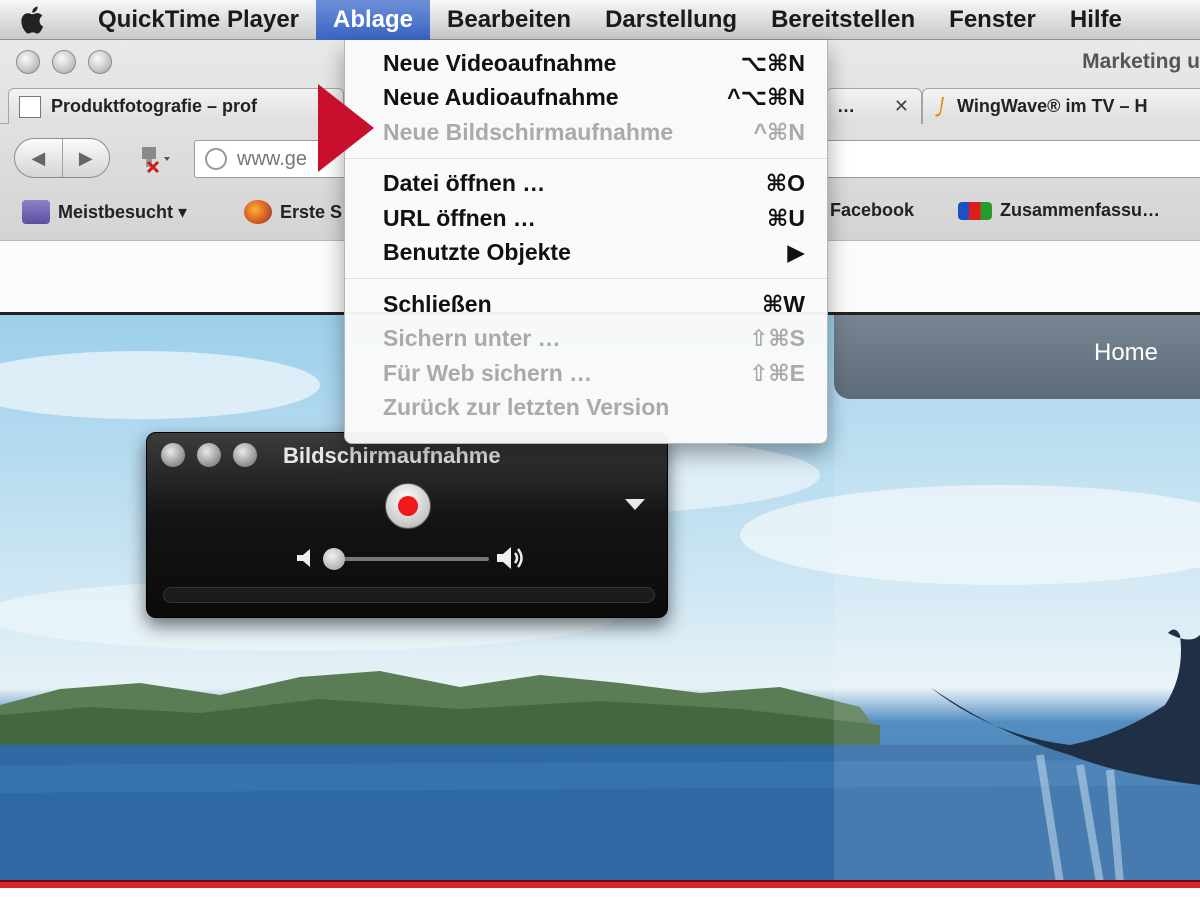 This screenshot has height=900, width=1200. What do you see at coordinates (586, 253) in the screenshot?
I see `menu-item-benutzte-objekte: Benutzte Objekte ▶` at bounding box center [586, 253].